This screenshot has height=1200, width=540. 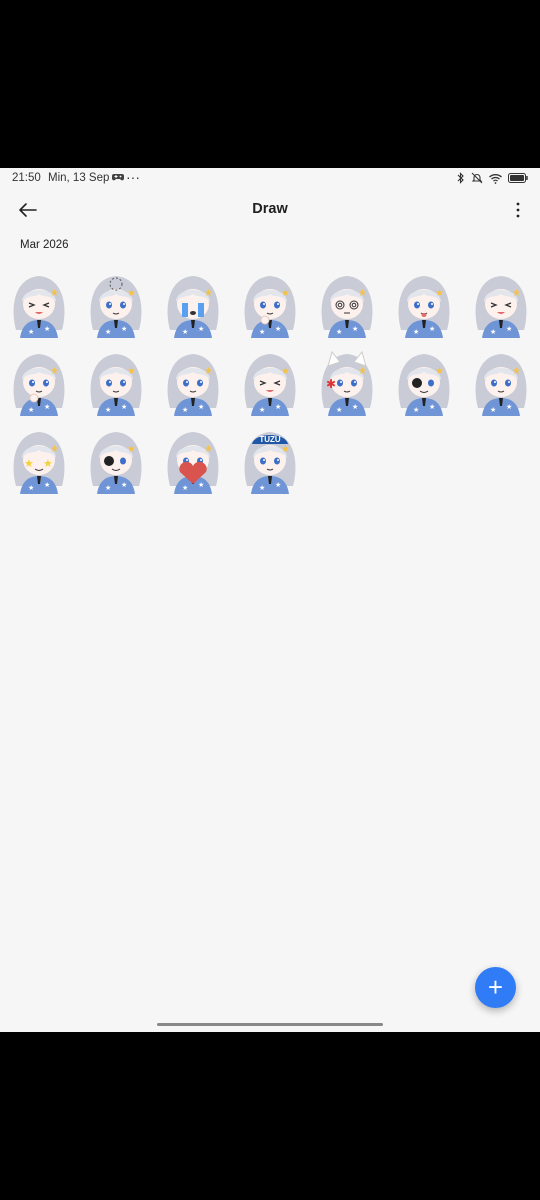 I want to click on sticker-eyepatch-shout: ★ ★ ★, so click(x=424, y=381).